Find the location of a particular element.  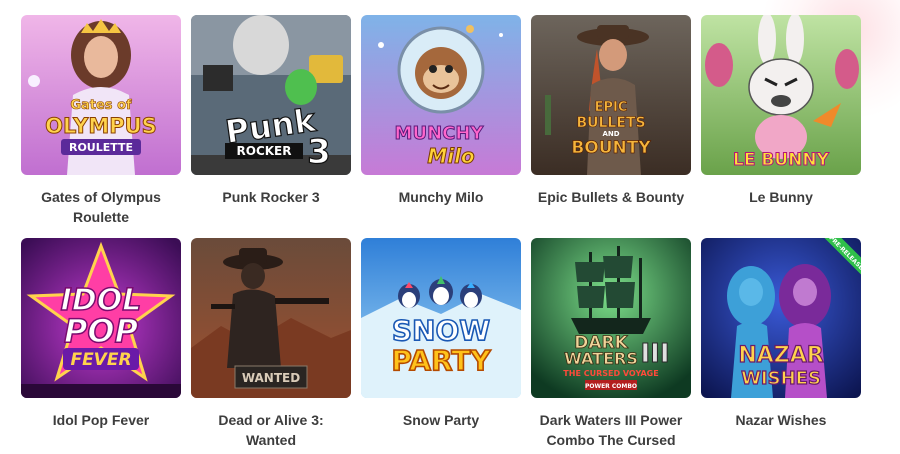

game-title: Munchy Milo is located at coordinates (441, 197).